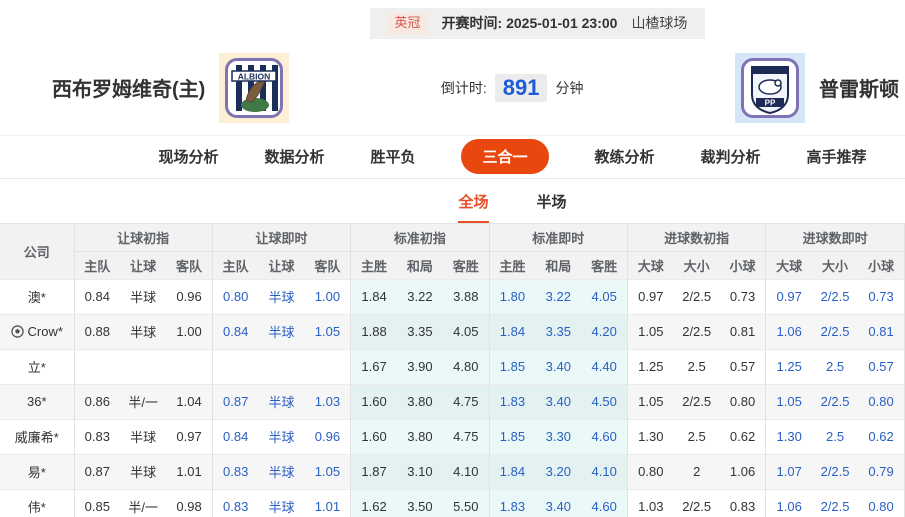 The width and height of the screenshot is (905, 517). What do you see at coordinates (837, 156) in the screenshot?
I see `nav-tab: 高手推荐` at bounding box center [837, 156].